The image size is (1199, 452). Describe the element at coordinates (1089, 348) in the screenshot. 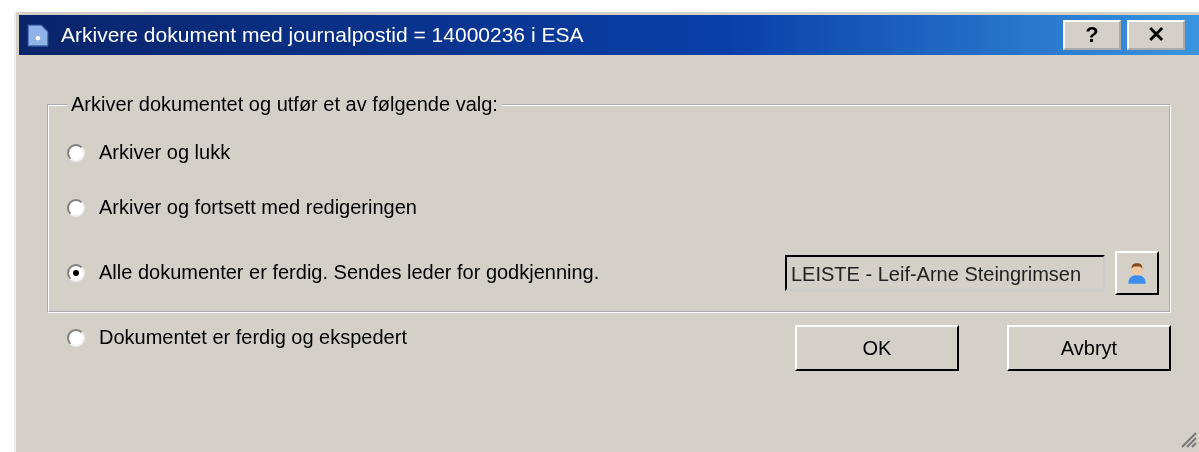

I see `dialog-button: Avbryt` at that location.